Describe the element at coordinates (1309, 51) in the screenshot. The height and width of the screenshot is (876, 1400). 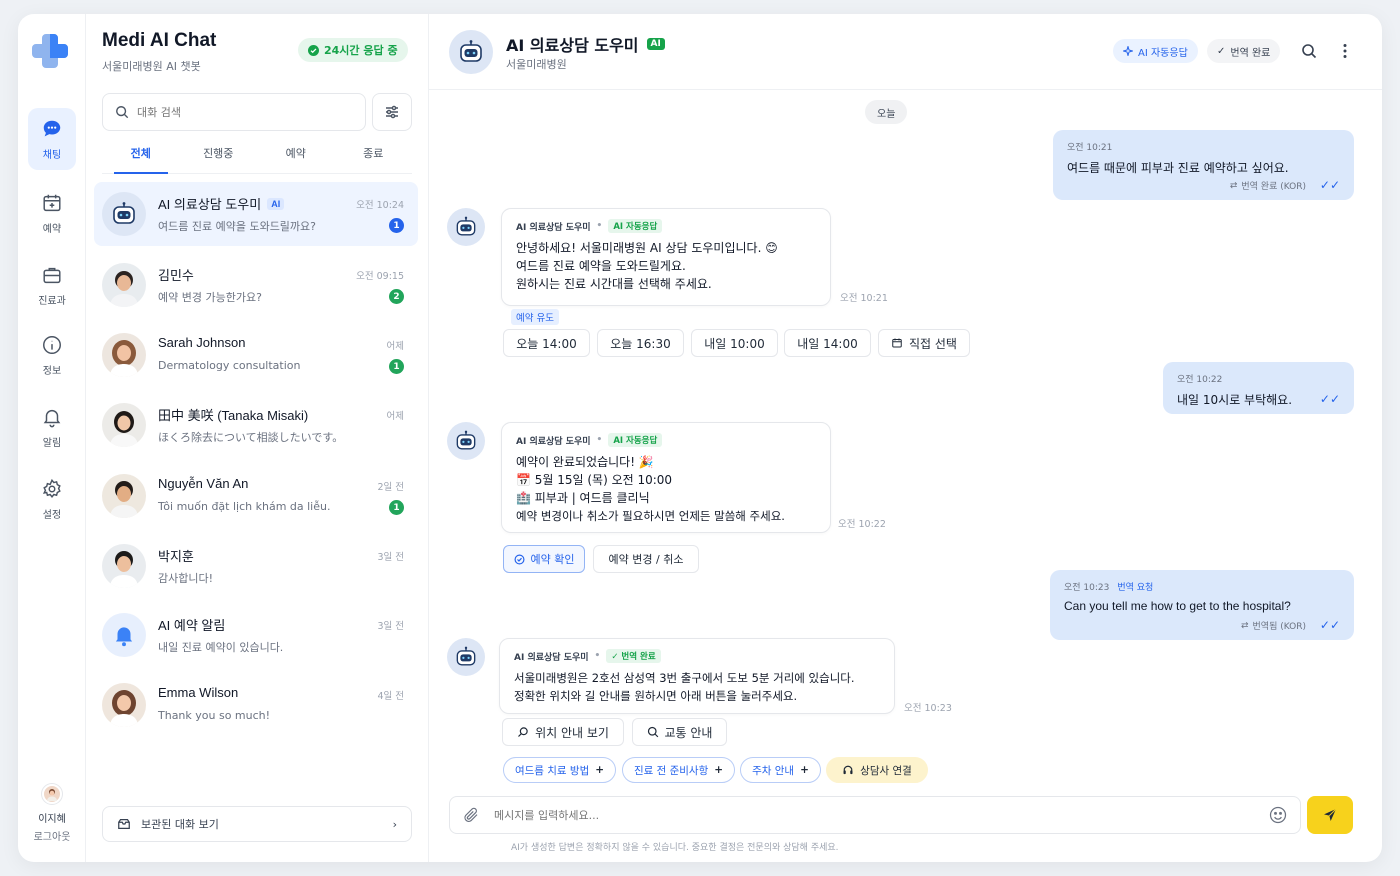
I see `search-button` at that location.